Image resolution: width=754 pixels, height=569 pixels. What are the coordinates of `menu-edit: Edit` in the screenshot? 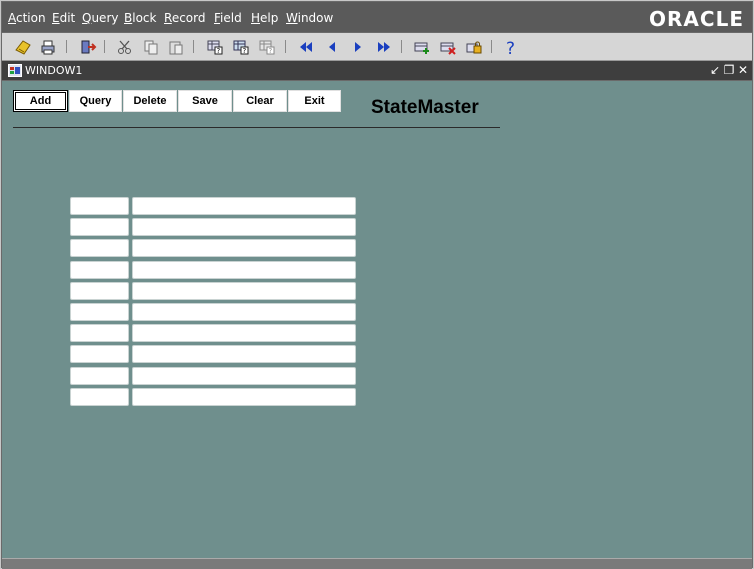 It's located at (63, 18).